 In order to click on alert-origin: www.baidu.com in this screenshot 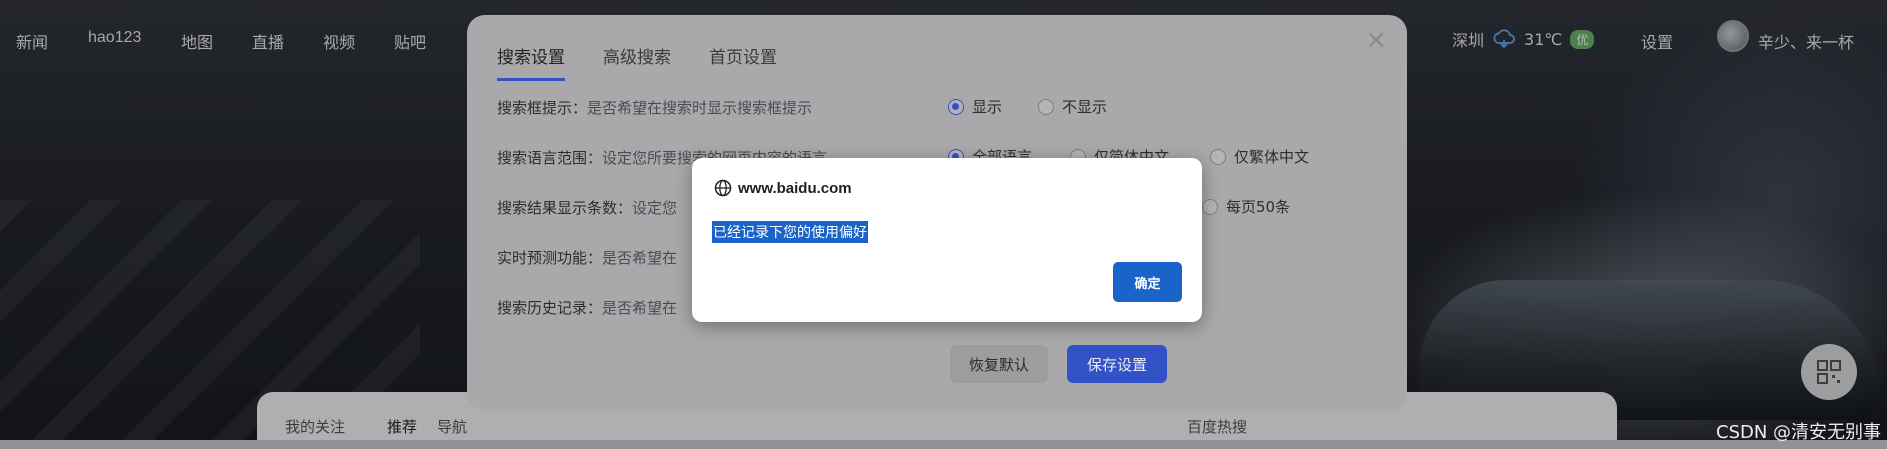, I will do `click(783, 188)`.